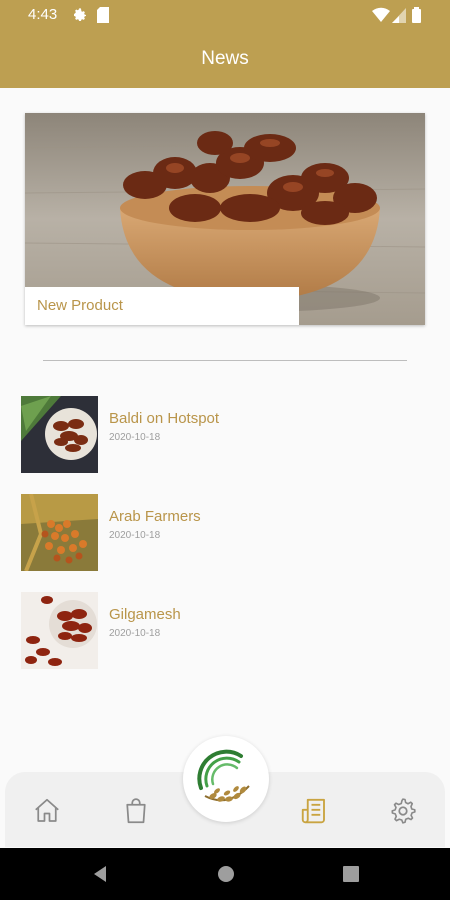 The height and width of the screenshot is (900, 450). I want to click on recents-icon, so click(351, 876).